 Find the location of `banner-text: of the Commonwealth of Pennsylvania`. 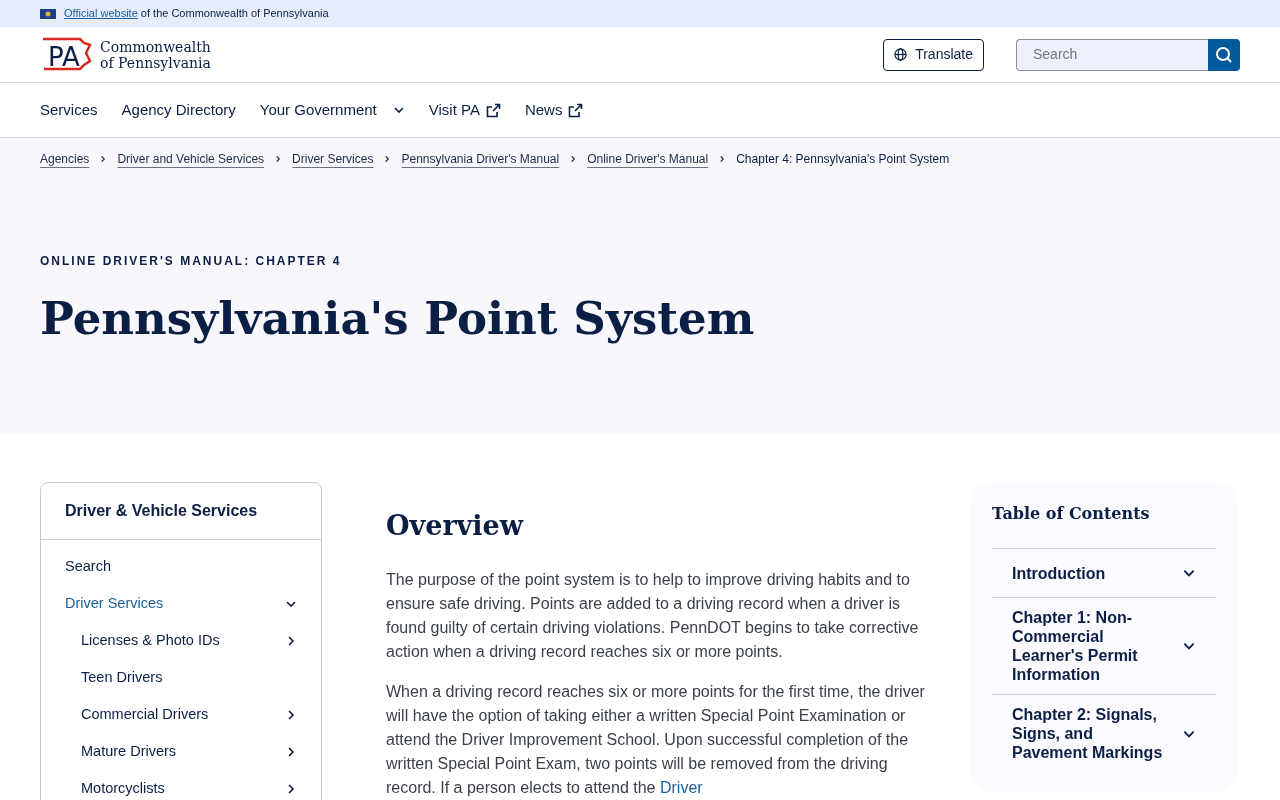

banner-text: of the Commonwealth of Pennsylvania is located at coordinates (234, 13).